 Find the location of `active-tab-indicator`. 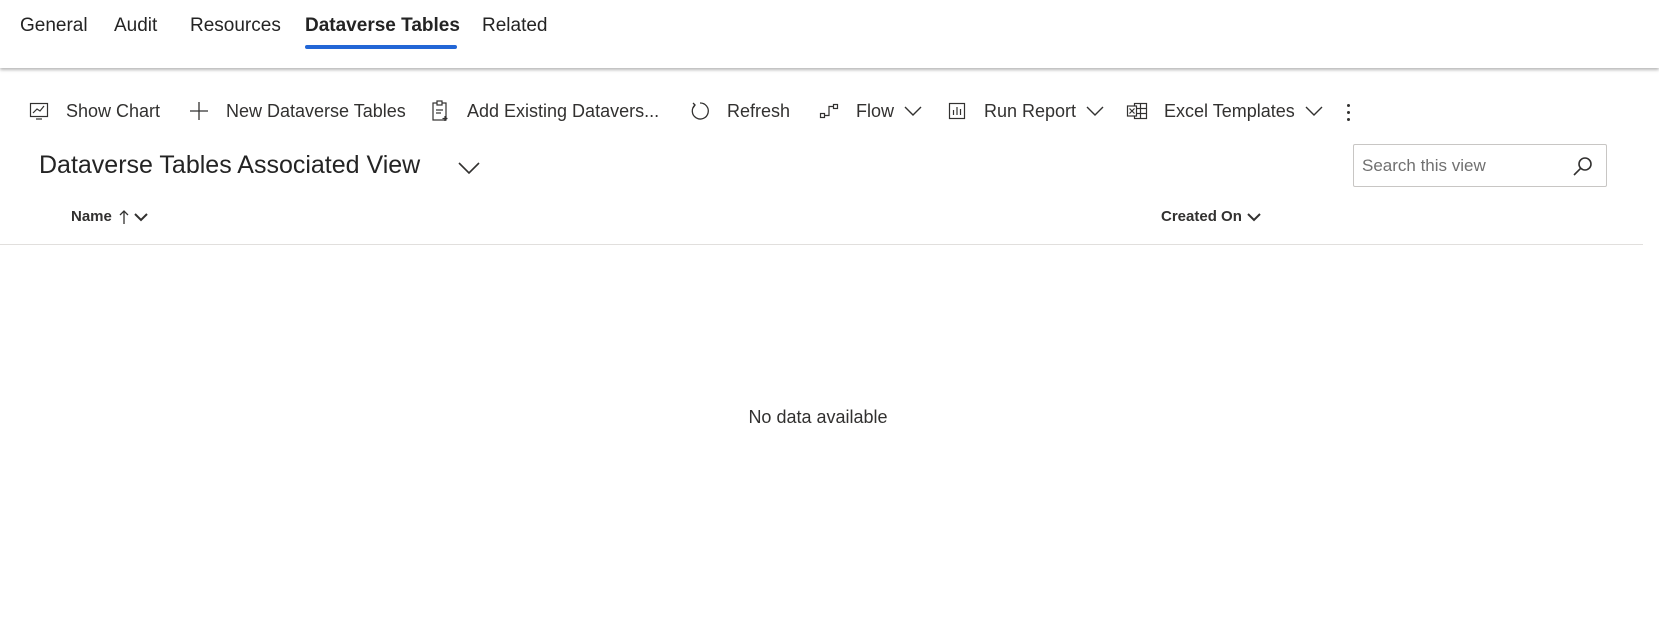

active-tab-indicator is located at coordinates (381, 47).